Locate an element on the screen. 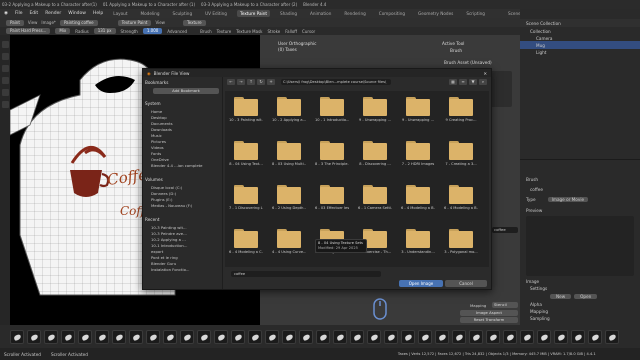 The width and height of the screenshot is (640, 360). texture-menu: Texture is located at coordinates (224, 31).